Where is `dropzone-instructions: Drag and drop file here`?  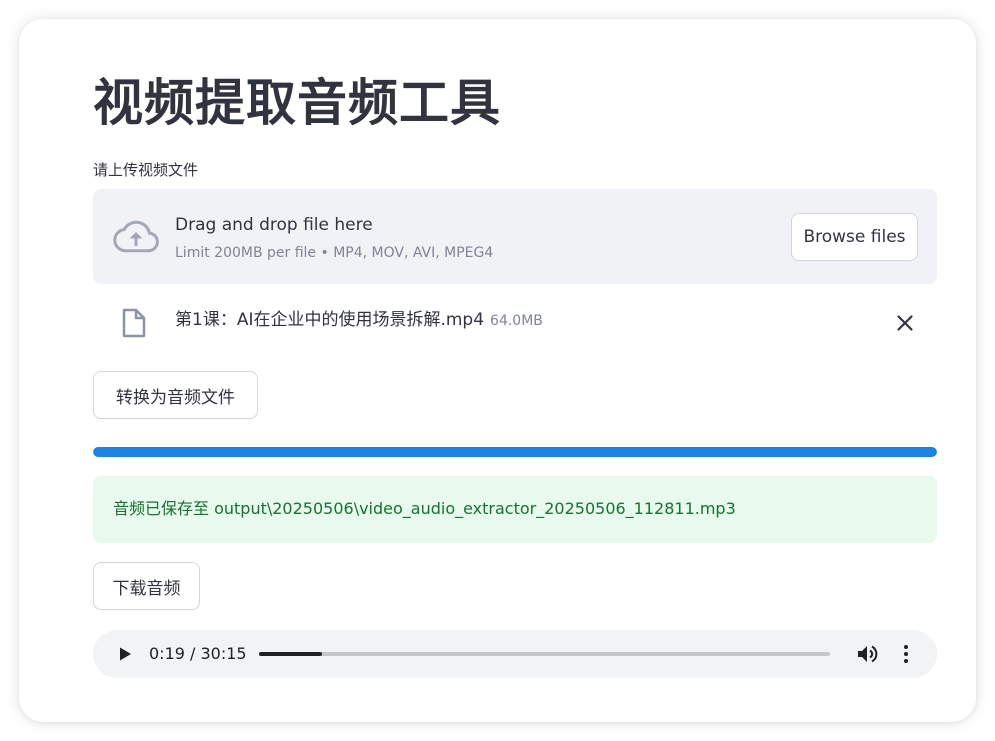
dropzone-instructions: Drag and drop file here is located at coordinates (274, 225).